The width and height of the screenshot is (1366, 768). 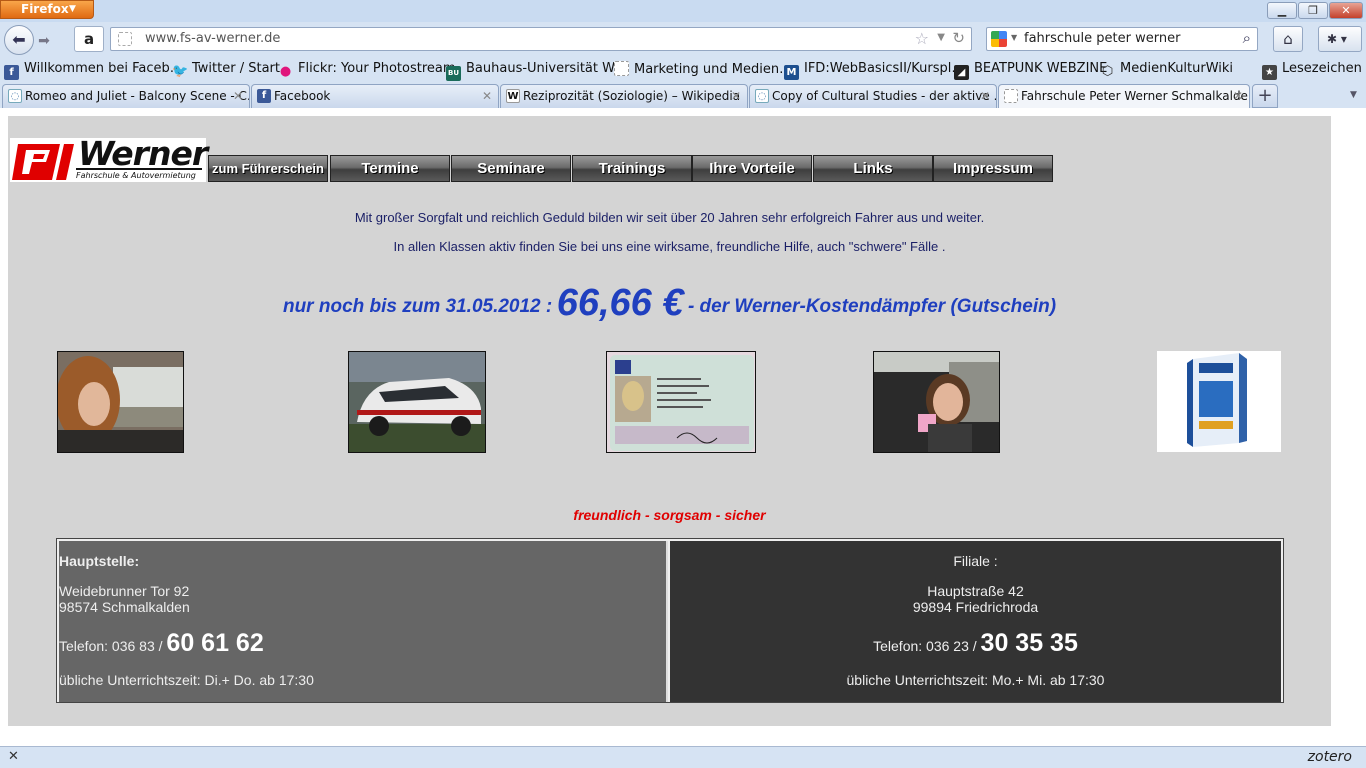 What do you see at coordinates (511, 168) in the screenshot?
I see `nav-seminare: Seminare` at bounding box center [511, 168].